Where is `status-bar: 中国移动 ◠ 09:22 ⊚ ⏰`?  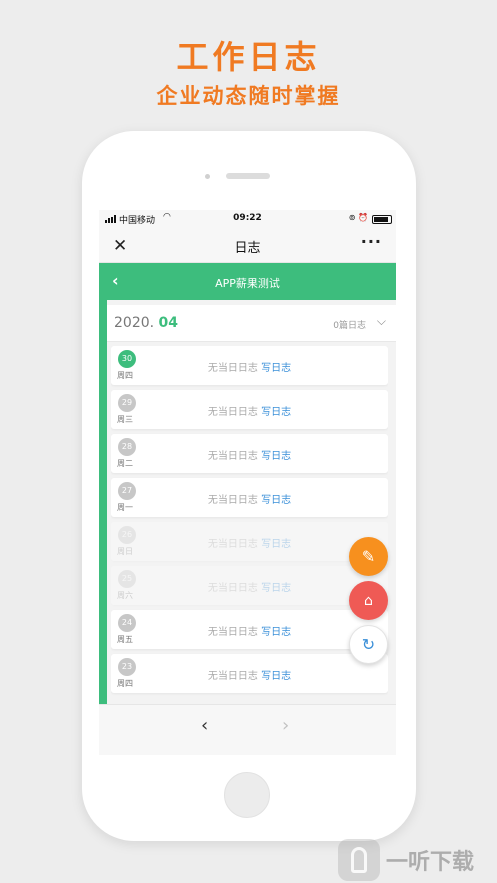 status-bar: 中国移动 ◠ 09:22 ⊚ ⏰ is located at coordinates (247, 219).